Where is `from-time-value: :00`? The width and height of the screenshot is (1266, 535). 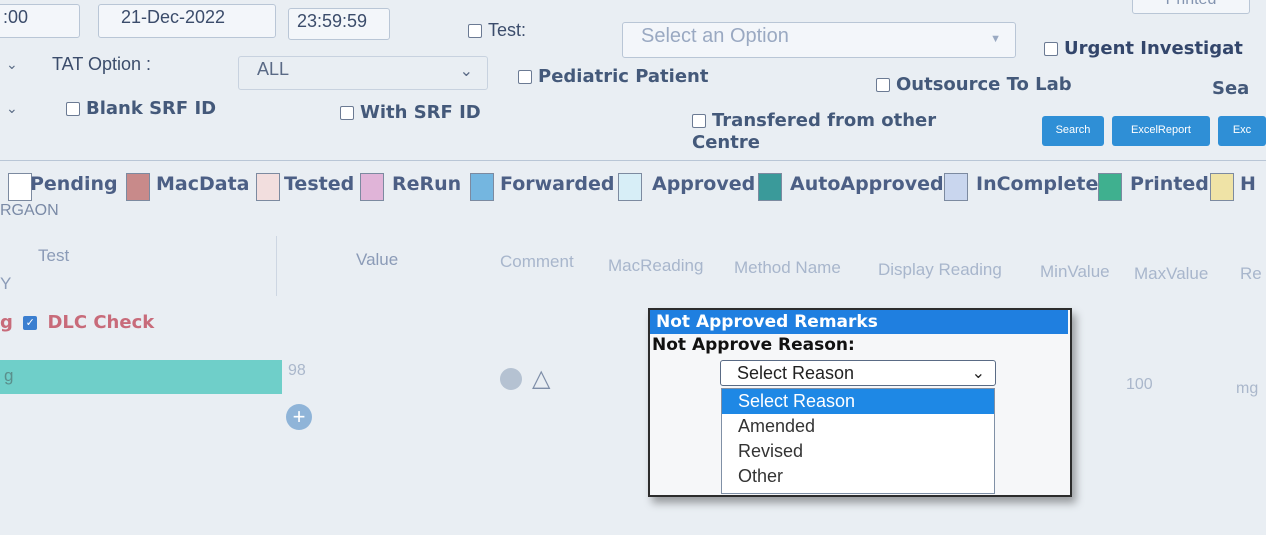
from-time-value: :00 is located at coordinates (16, 17).